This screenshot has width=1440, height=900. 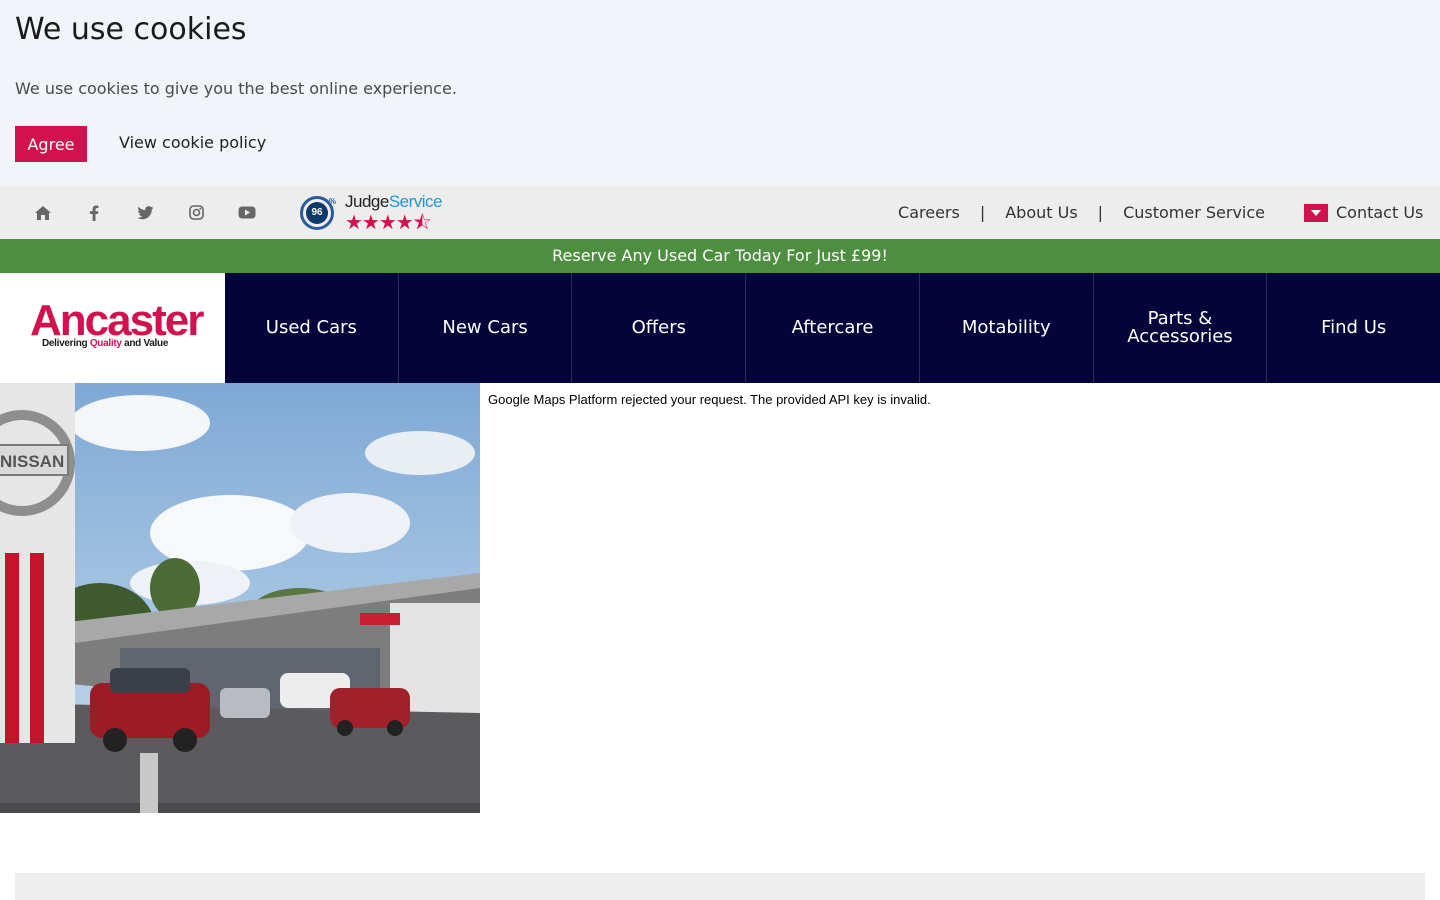 I want to click on rating-stars: ★★★★⯪, so click(x=388, y=222).